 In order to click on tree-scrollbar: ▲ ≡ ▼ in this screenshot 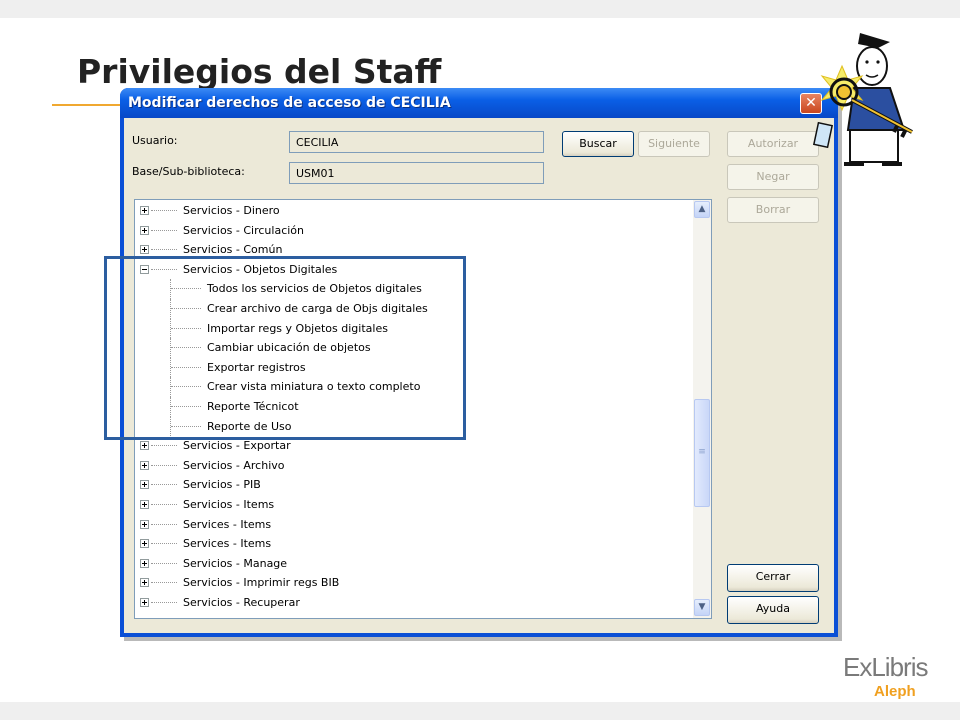, I will do `click(702, 409)`.